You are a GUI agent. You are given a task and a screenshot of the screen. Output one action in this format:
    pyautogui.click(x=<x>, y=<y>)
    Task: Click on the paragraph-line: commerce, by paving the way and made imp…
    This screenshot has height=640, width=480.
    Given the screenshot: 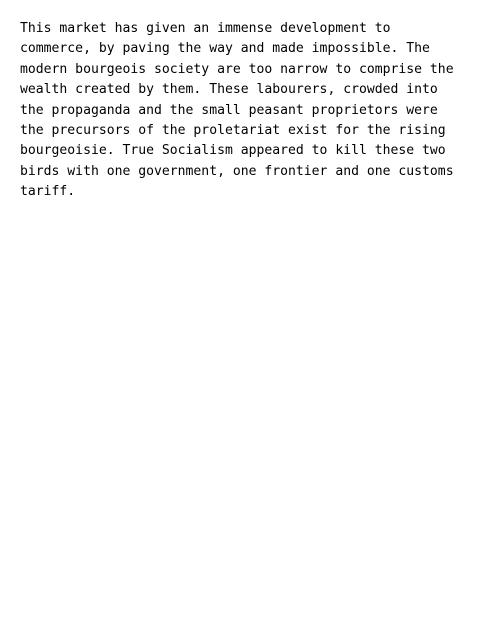 What is the action you would take?
    pyautogui.click(x=225, y=49)
    